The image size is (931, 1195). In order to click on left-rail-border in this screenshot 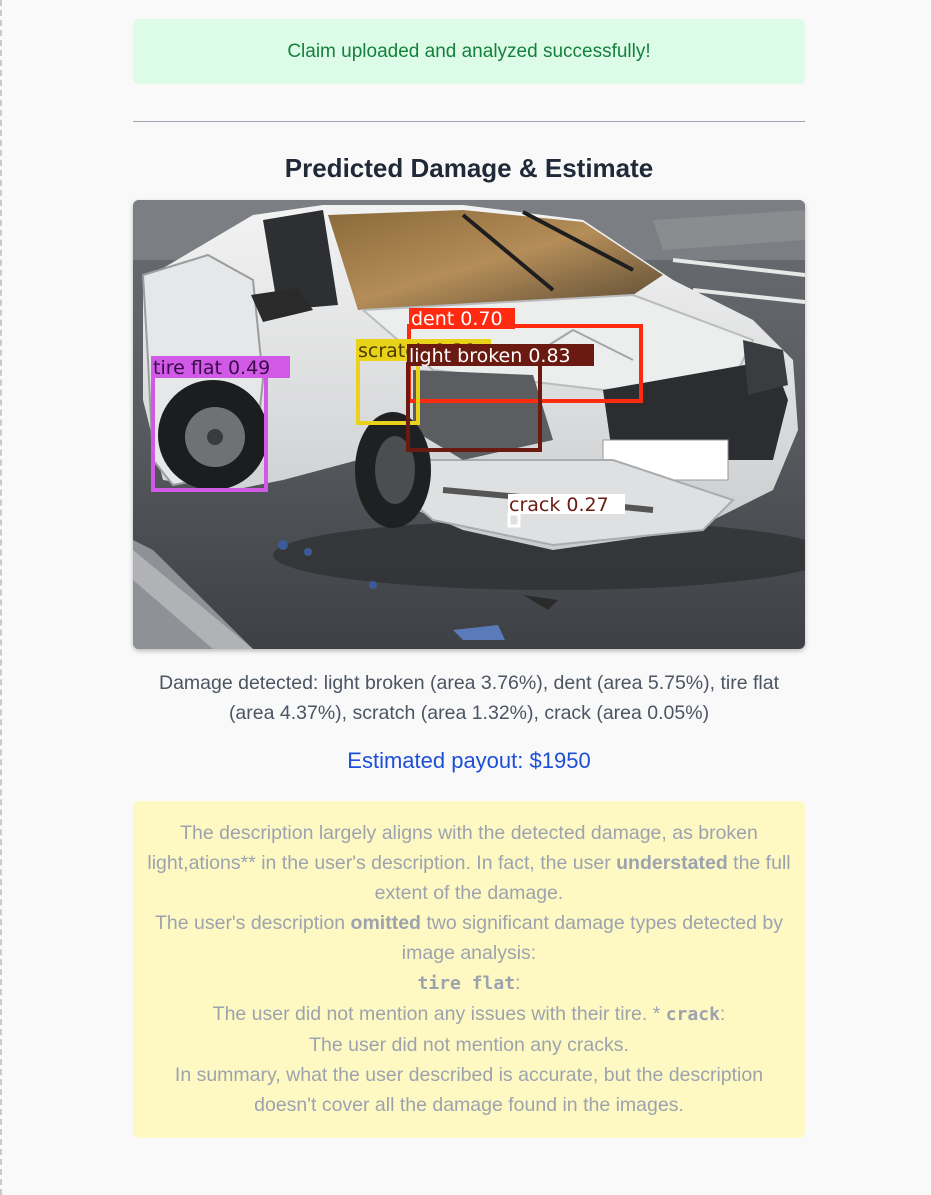, I will do `click(3, 597)`.